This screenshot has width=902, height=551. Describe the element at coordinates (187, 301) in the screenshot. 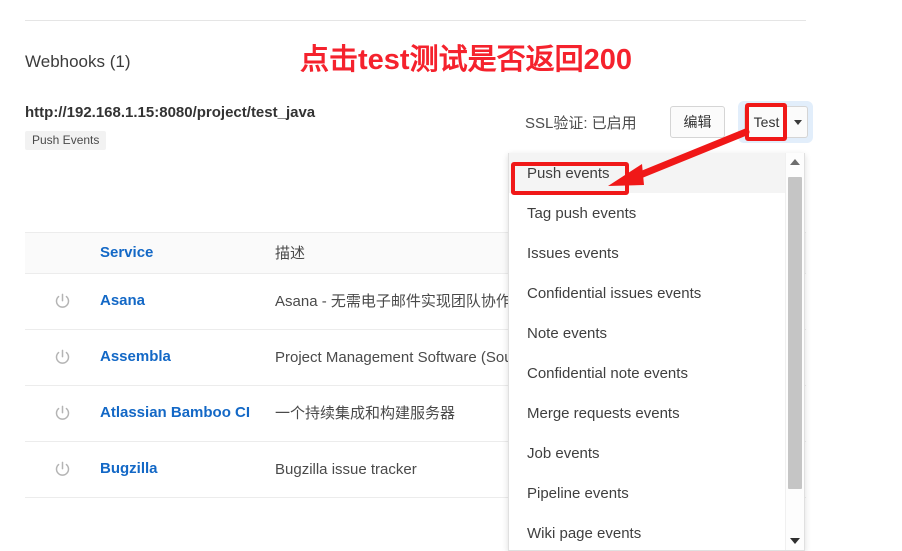

I see `service-name: Asana` at that location.